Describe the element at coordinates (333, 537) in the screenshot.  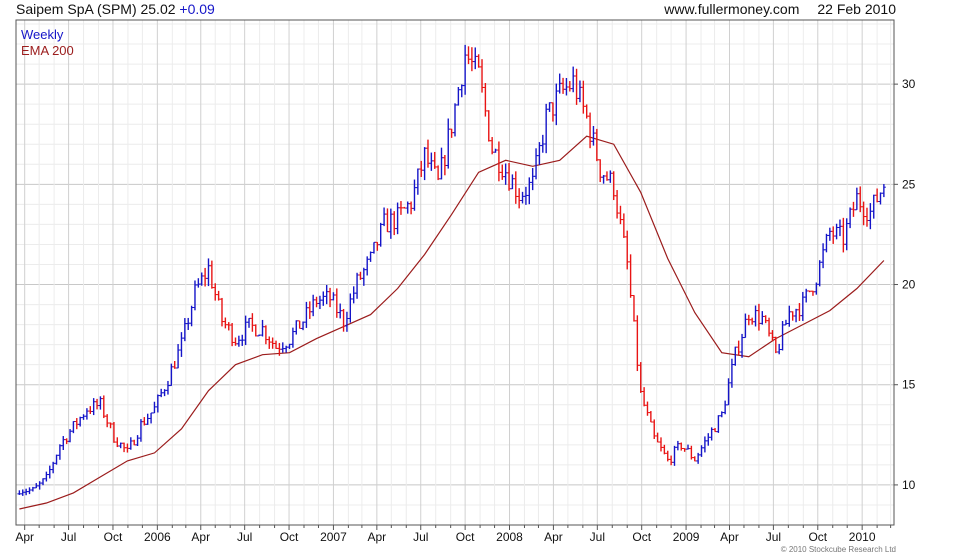
I see `x-tick-label: 2007` at that location.